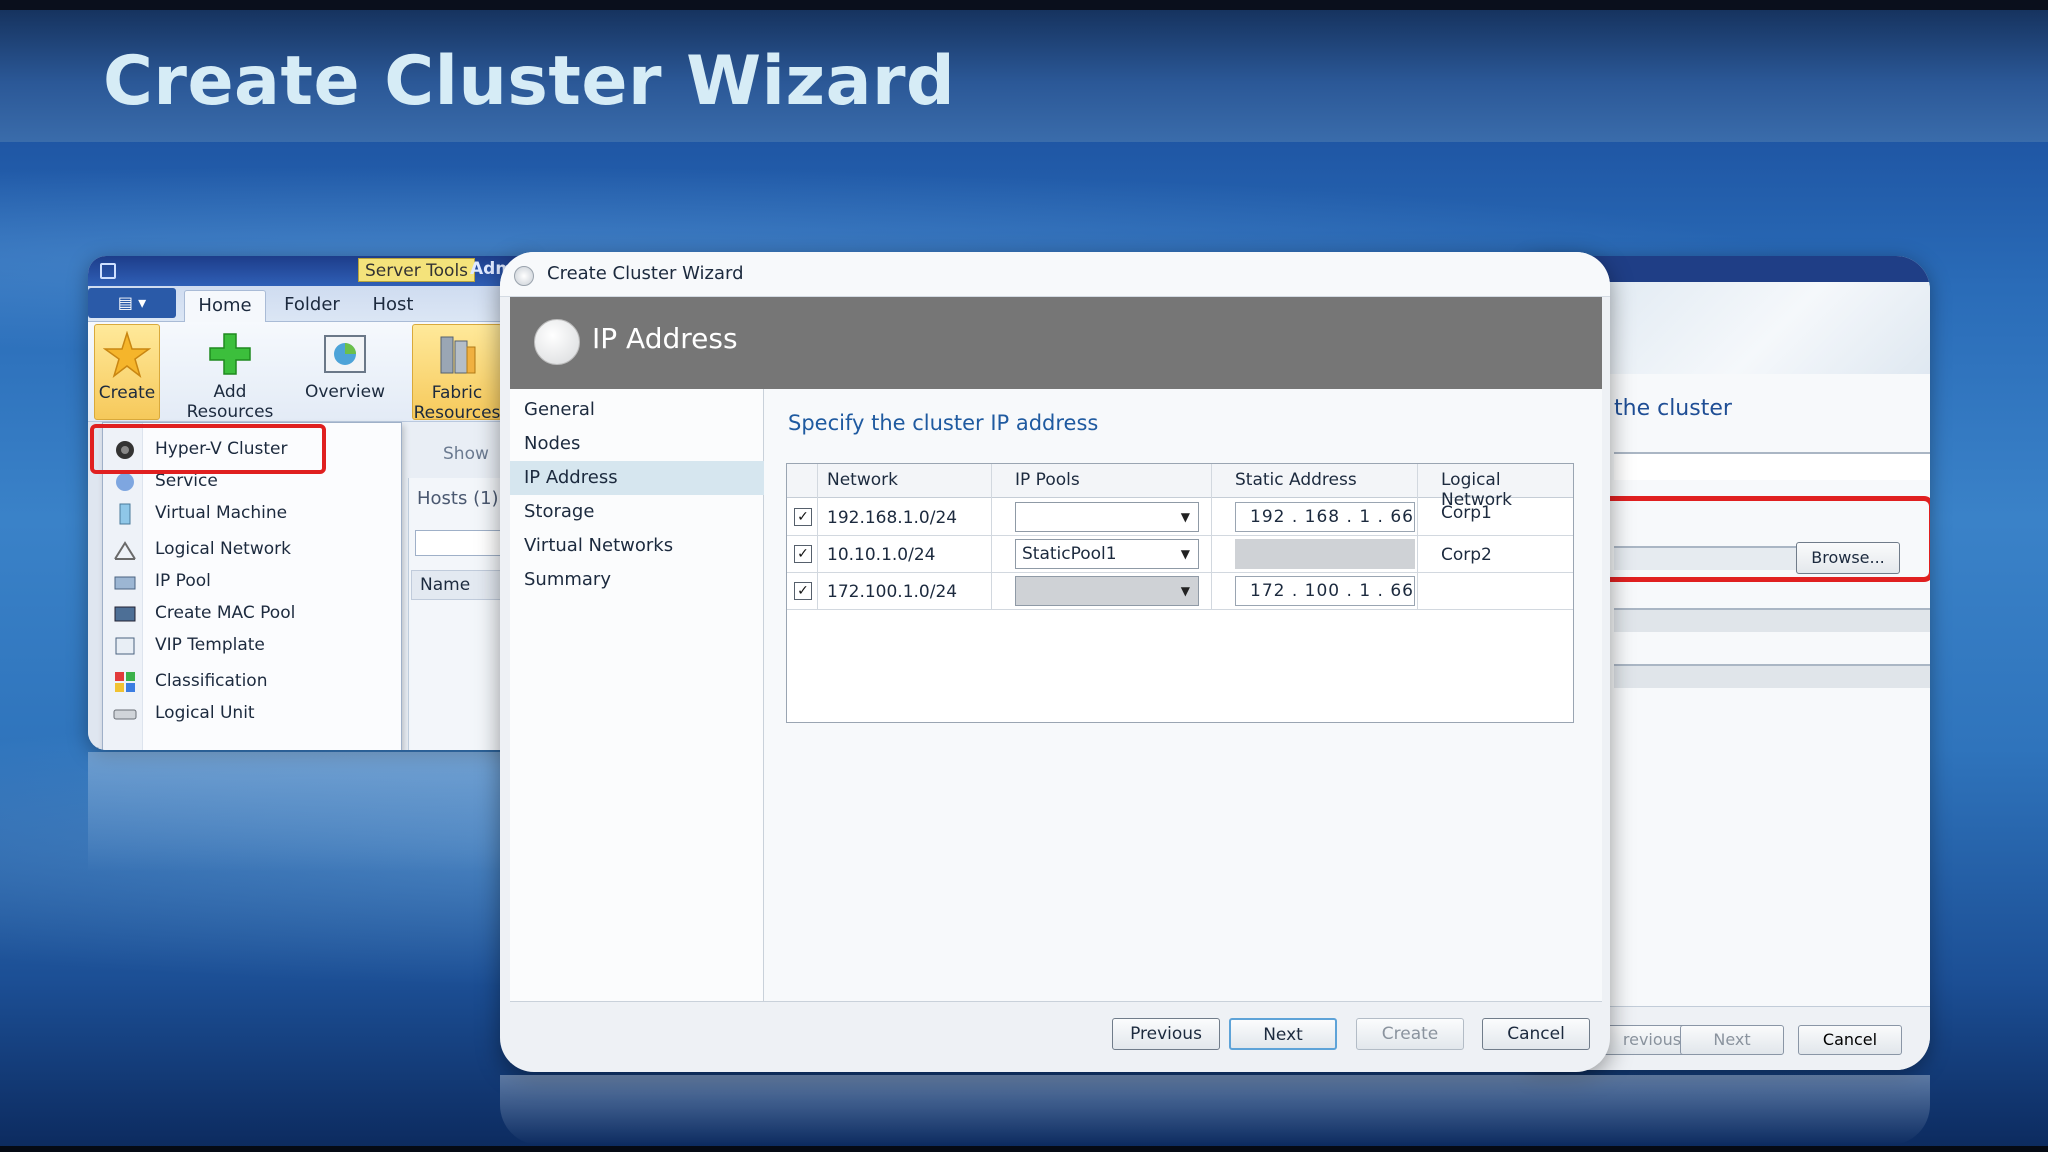 The image size is (2048, 1152). Describe the element at coordinates (125, 646) in the screenshot. I see `vip-template-icon` at that location.